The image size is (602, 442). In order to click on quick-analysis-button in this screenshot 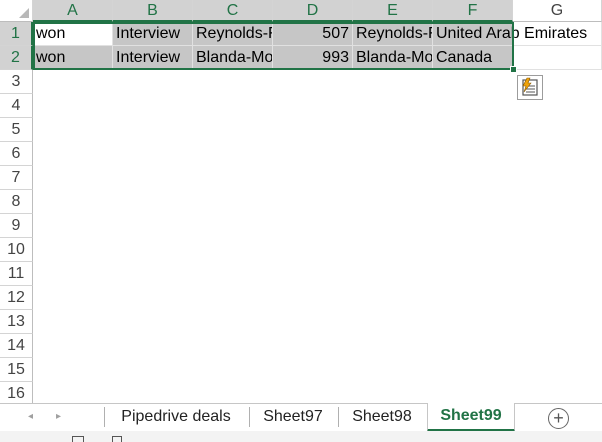, I will do `click(530, 87)`.